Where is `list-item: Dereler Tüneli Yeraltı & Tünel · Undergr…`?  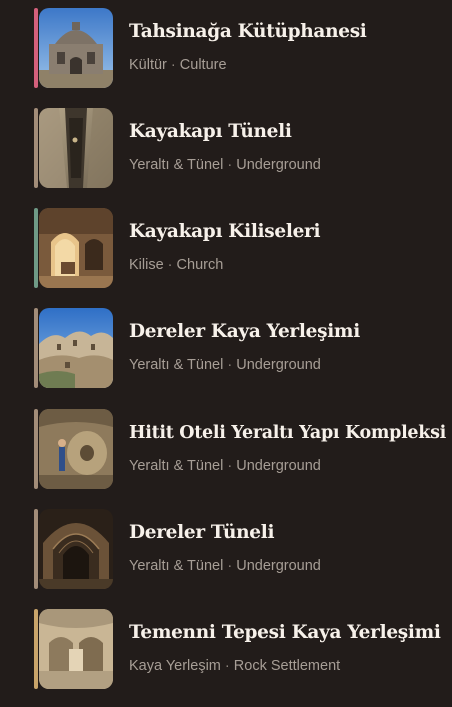 list-item: Dereler Tüneli Yeraltı & Tünel · Undergr… is located at coordinates (226, 549).